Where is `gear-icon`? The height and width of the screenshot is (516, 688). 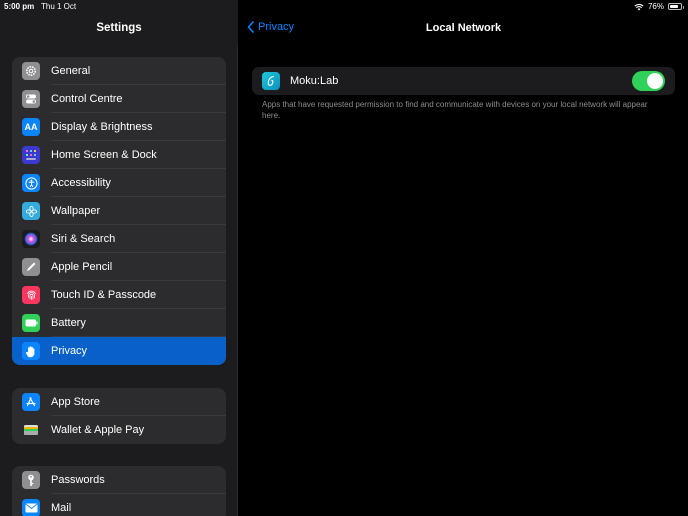
gear-icon is located at coordinates (31, 71).